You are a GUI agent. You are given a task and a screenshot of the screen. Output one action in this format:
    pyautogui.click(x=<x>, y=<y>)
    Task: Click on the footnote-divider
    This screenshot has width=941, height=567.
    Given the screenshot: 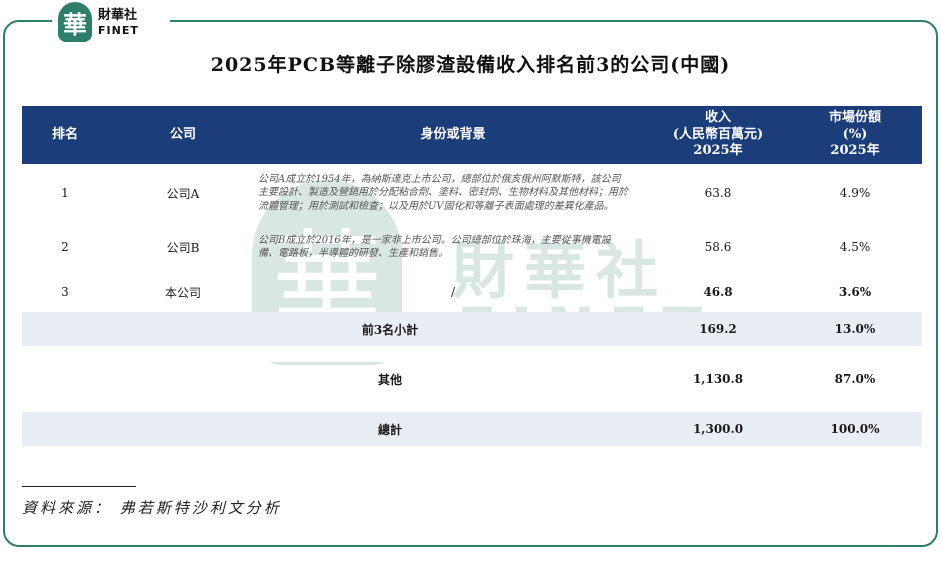 What is the action you would take?
    pyautogui.click(x=79, y=486)
    